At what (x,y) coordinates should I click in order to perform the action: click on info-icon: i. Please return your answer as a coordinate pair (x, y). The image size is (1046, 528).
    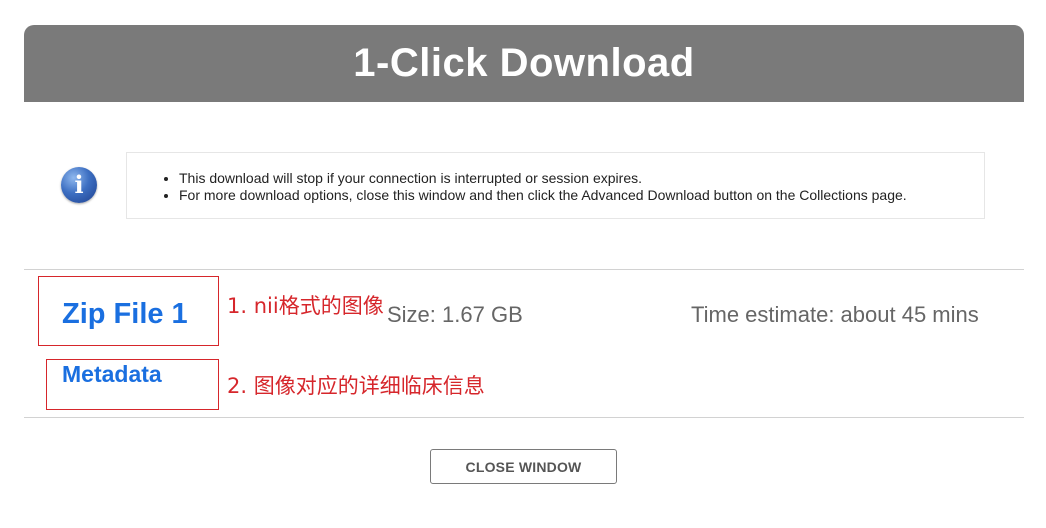
    Looking at the image, I should click on (79, 185).